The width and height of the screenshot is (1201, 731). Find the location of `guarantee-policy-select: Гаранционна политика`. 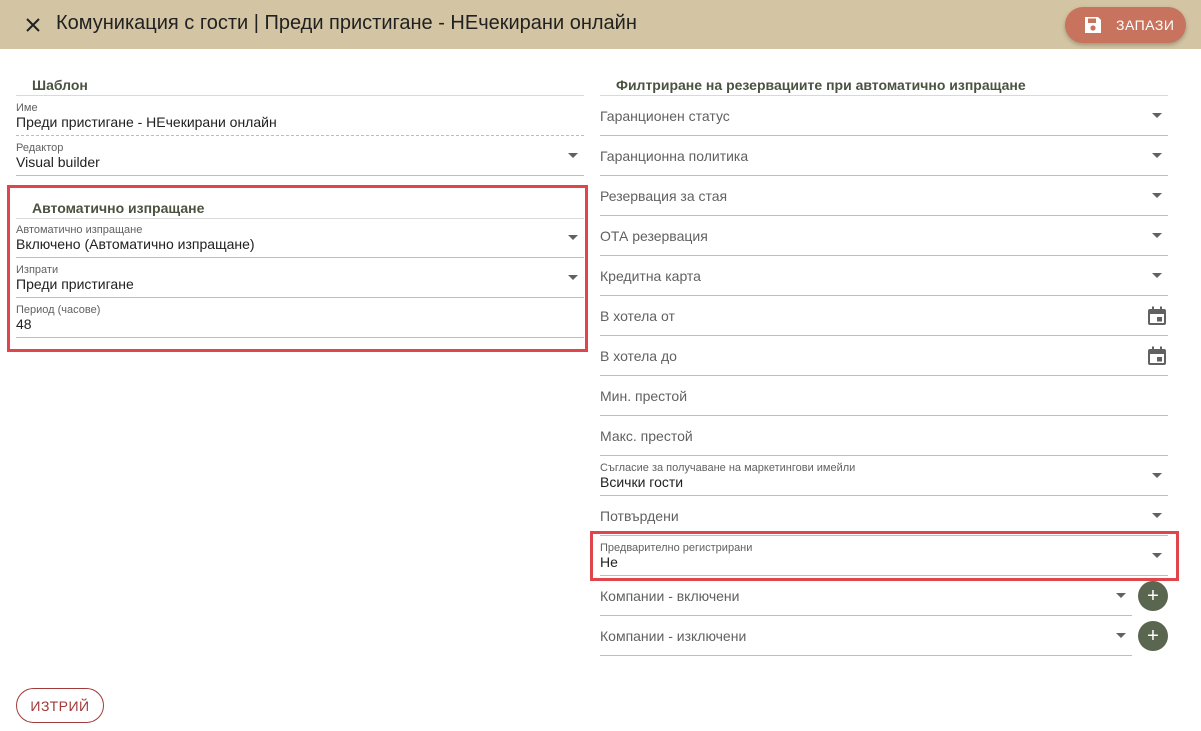

guarantee-policy-select: Гаранционна политика is located at coordinates (884, 156).